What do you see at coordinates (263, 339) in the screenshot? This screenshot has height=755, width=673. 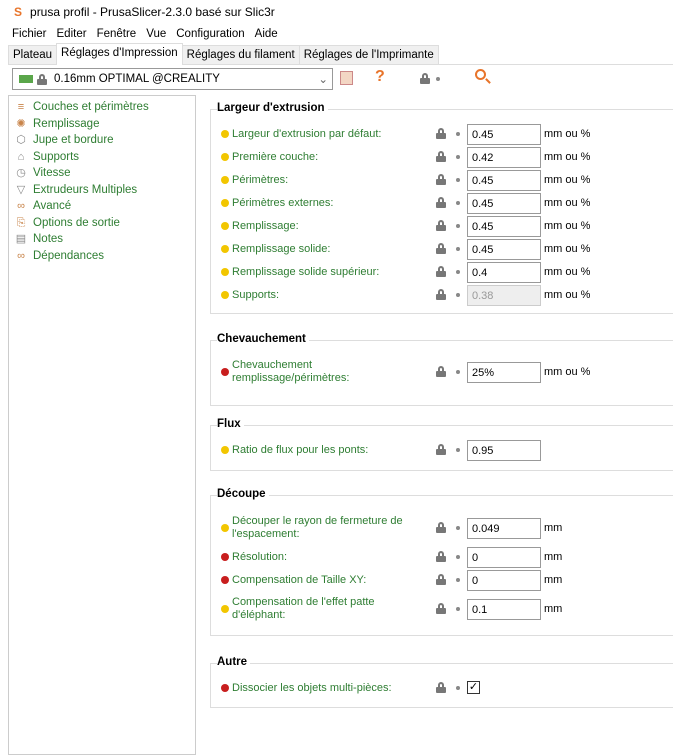 I see `group-title: Chevauchement` at bounding box center [263, 339].